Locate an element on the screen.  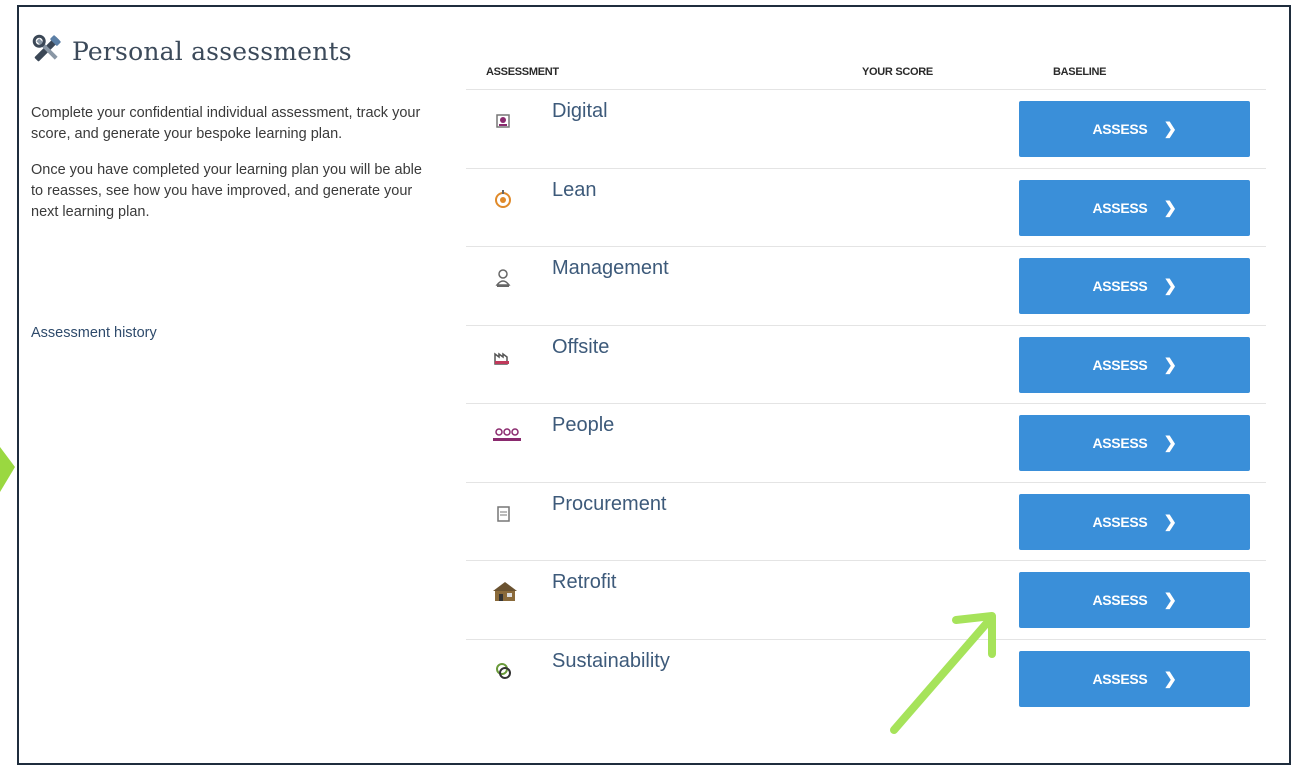
people-icon is located at coordinates (506, 435).